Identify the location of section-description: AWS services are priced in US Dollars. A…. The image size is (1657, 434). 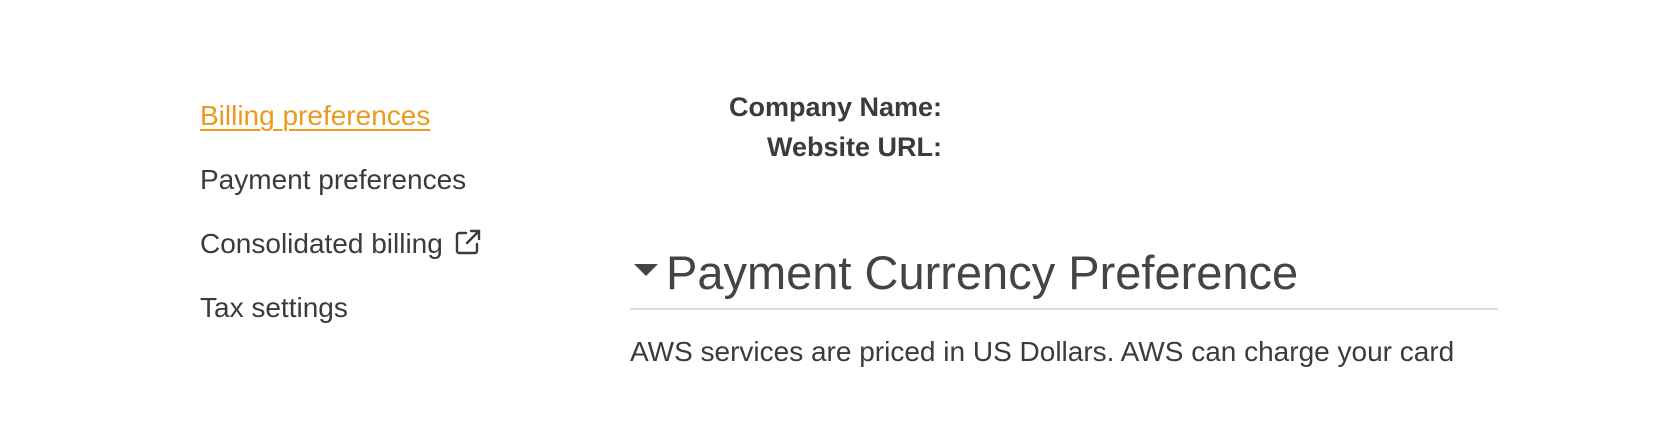
(1042, 351).